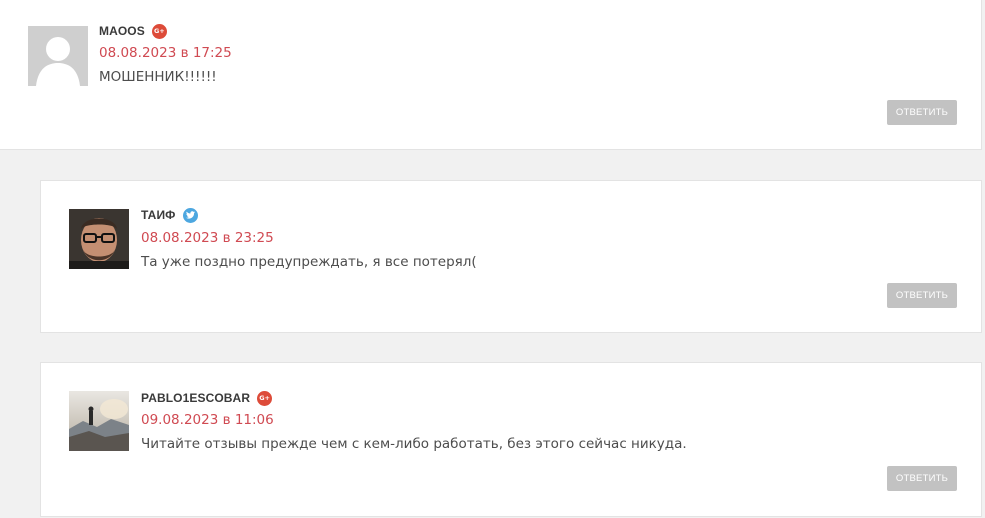 The image size is (985, 518). Describe the element at coordinates (165, 53) in the screenshot. I see `comment-date: 08.08.2023 в 17:25` at that location.